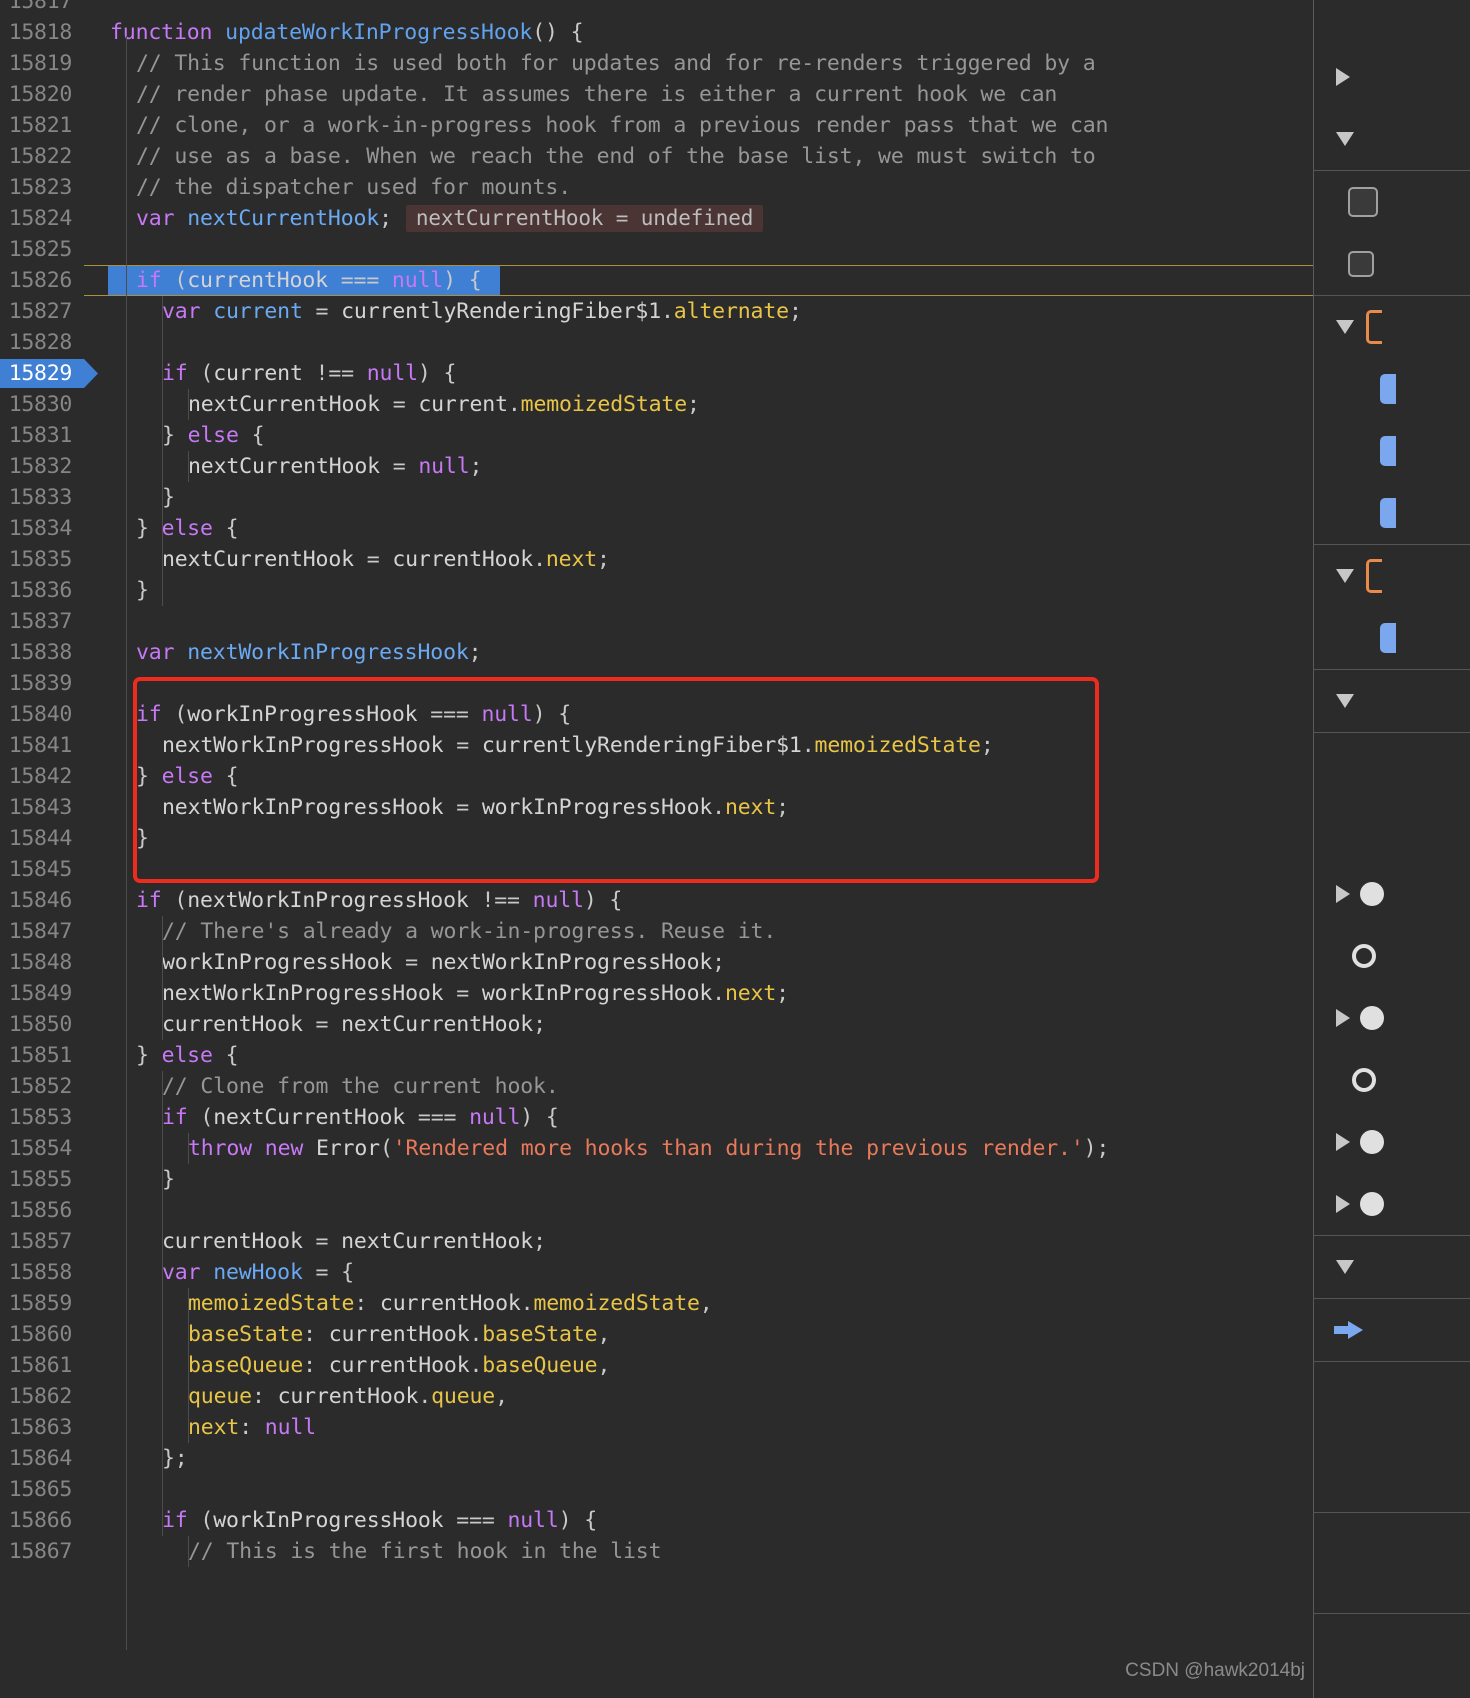  I want to click on code-text: nextCurrentHook = current.memoizedState;, so click(698, 404).